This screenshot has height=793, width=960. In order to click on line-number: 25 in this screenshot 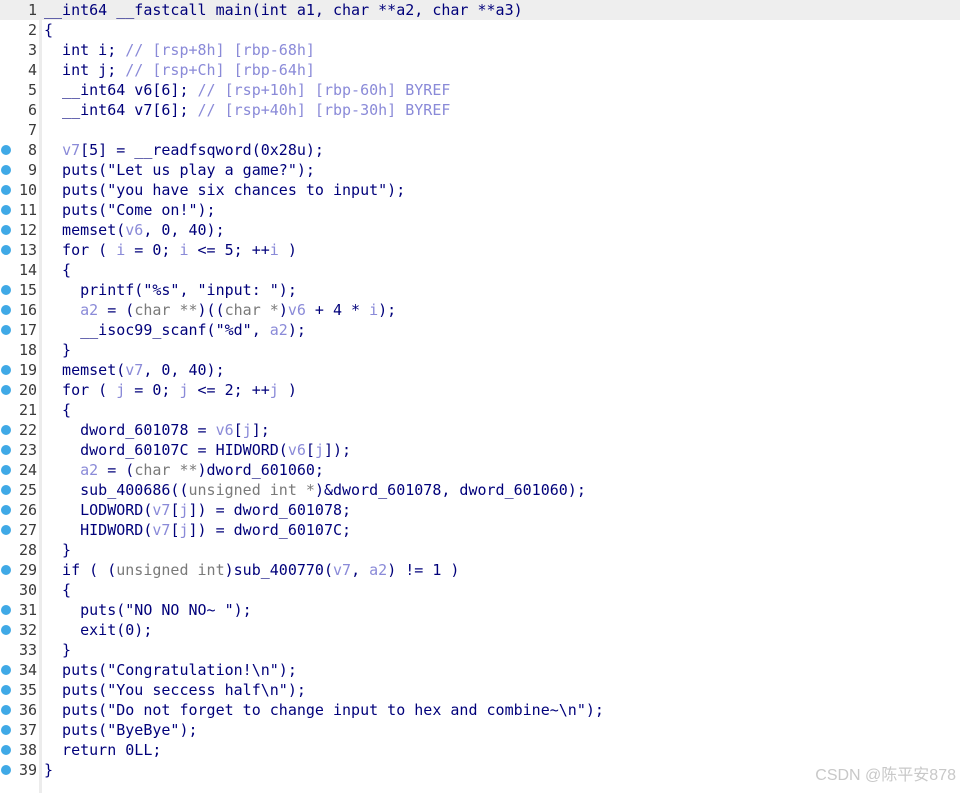, I will do `click(27, 490)`.